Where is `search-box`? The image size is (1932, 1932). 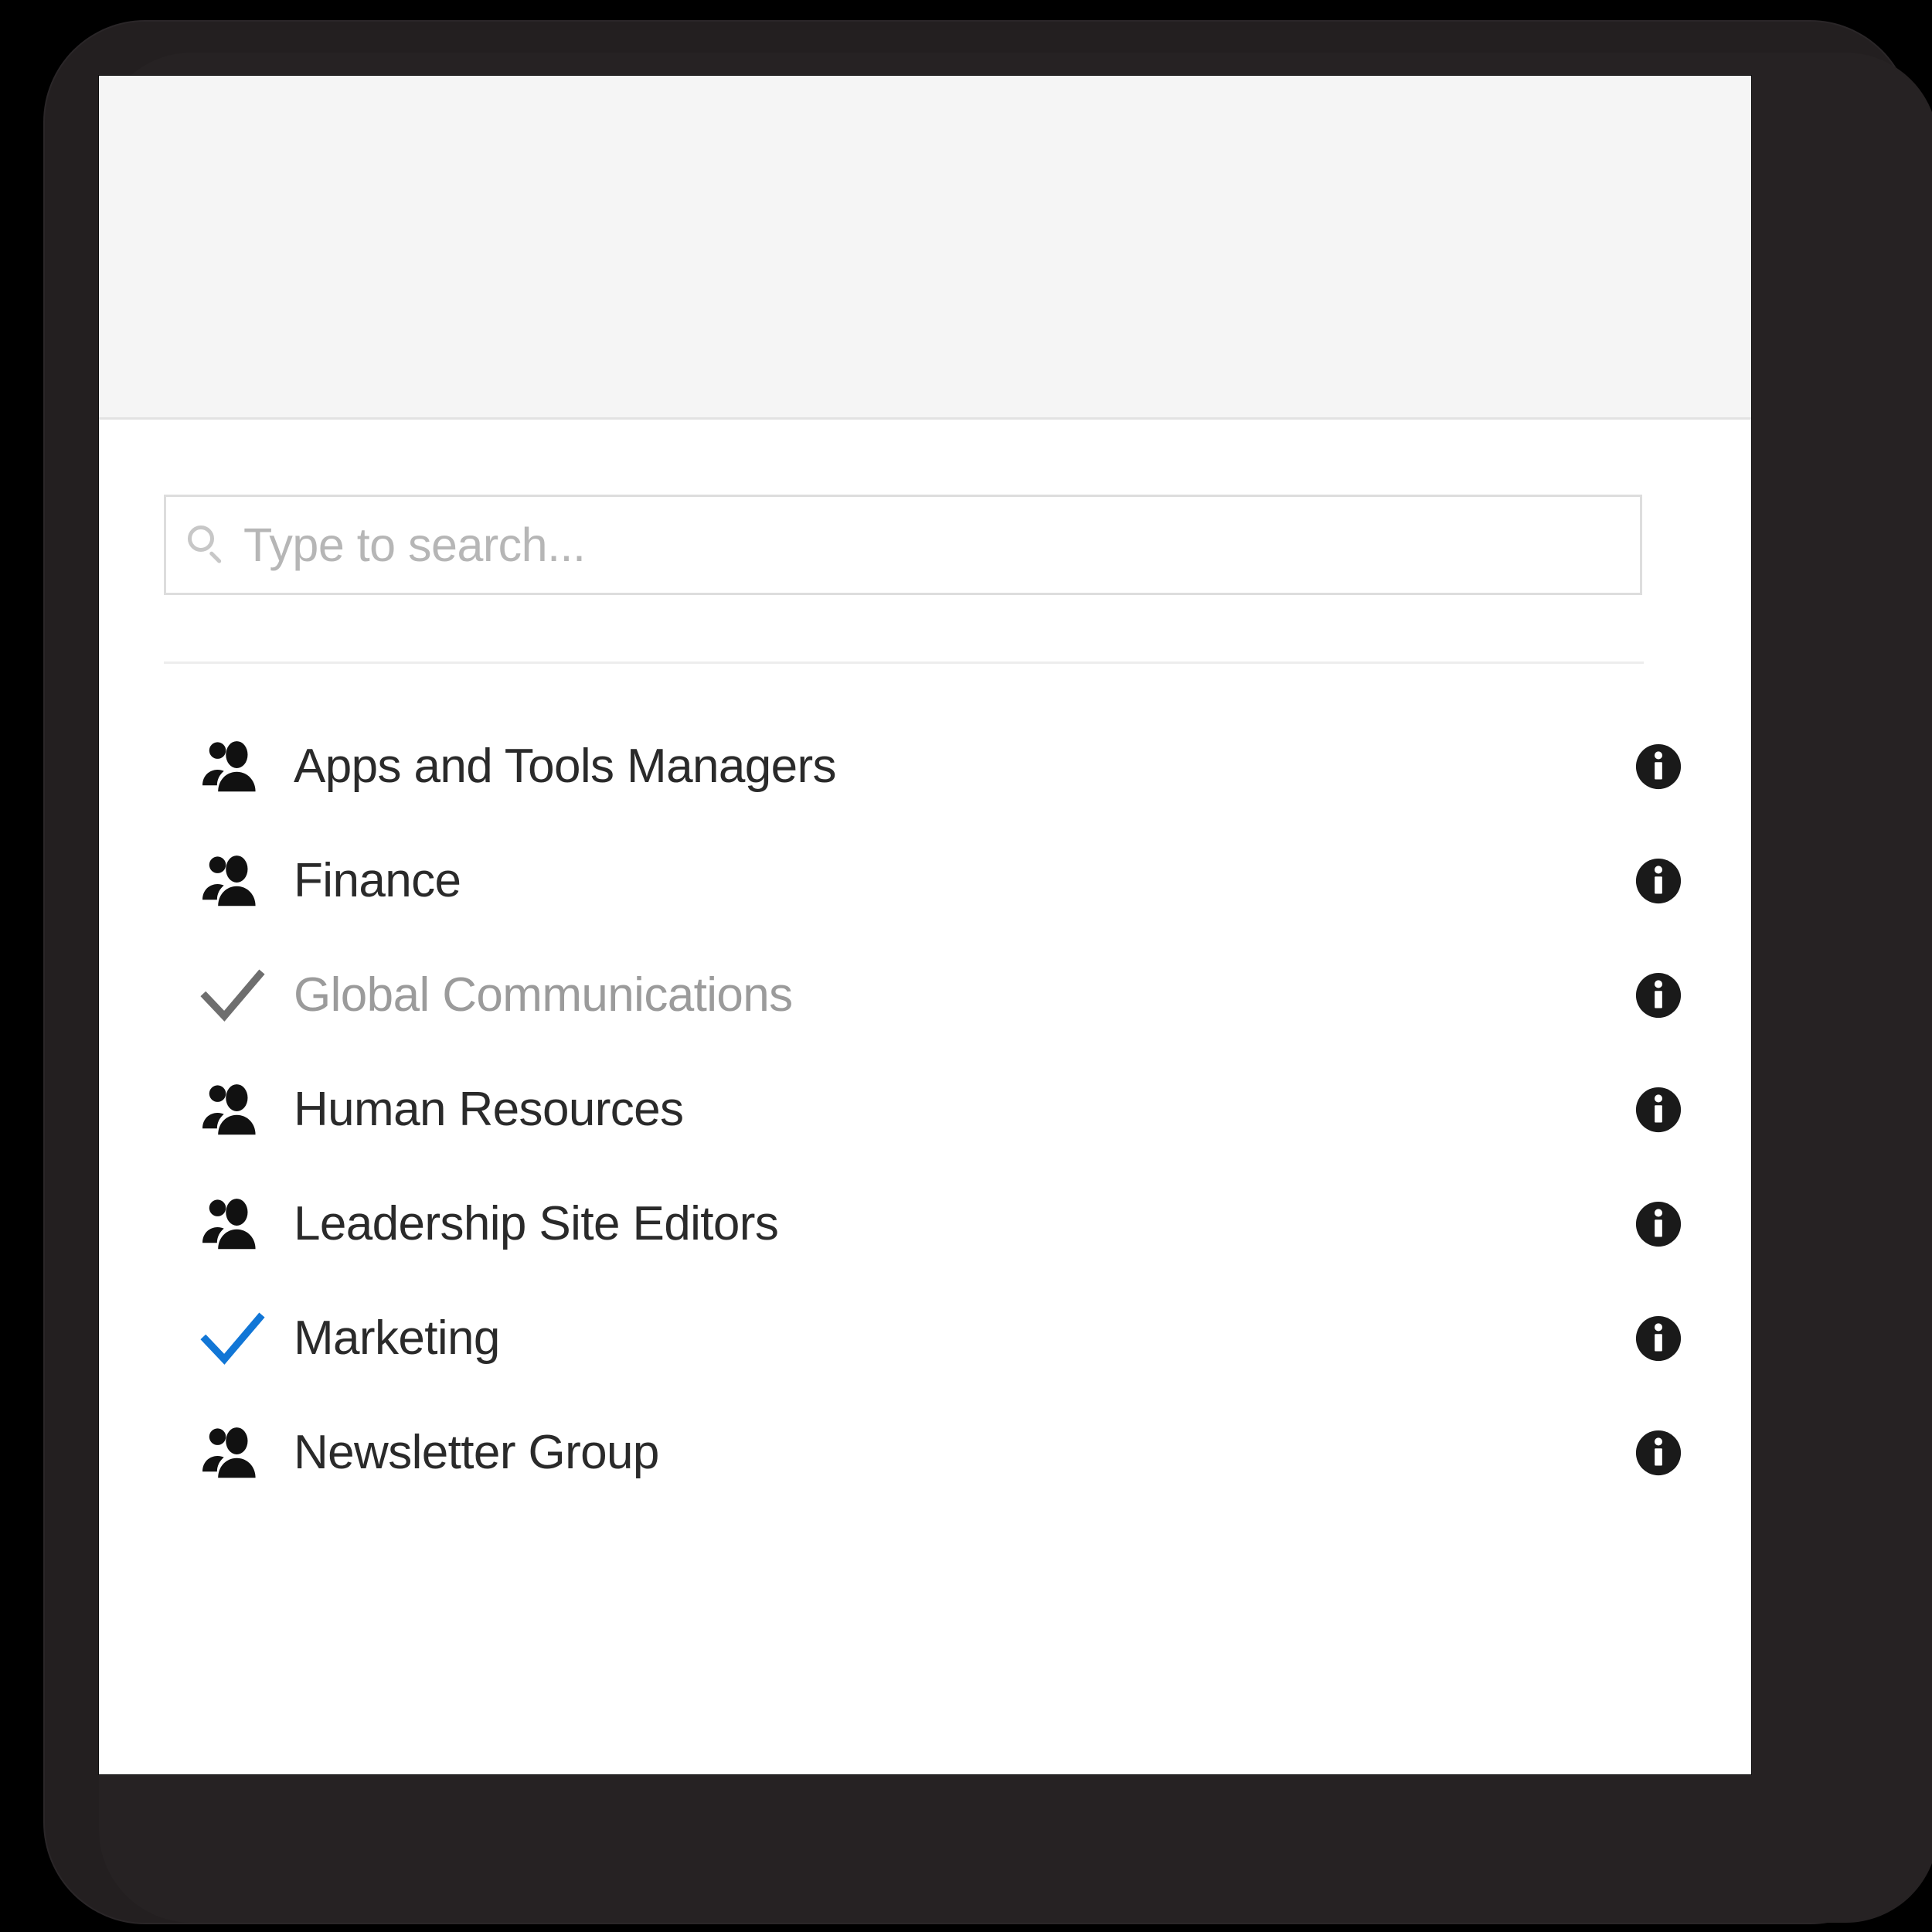 search-box is located at coordinates (903, 545).